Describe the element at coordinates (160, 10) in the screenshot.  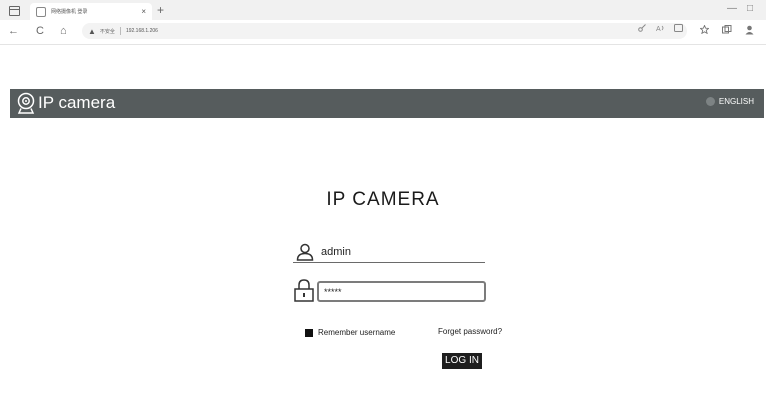
I see `new-tab-button: +` at that location.